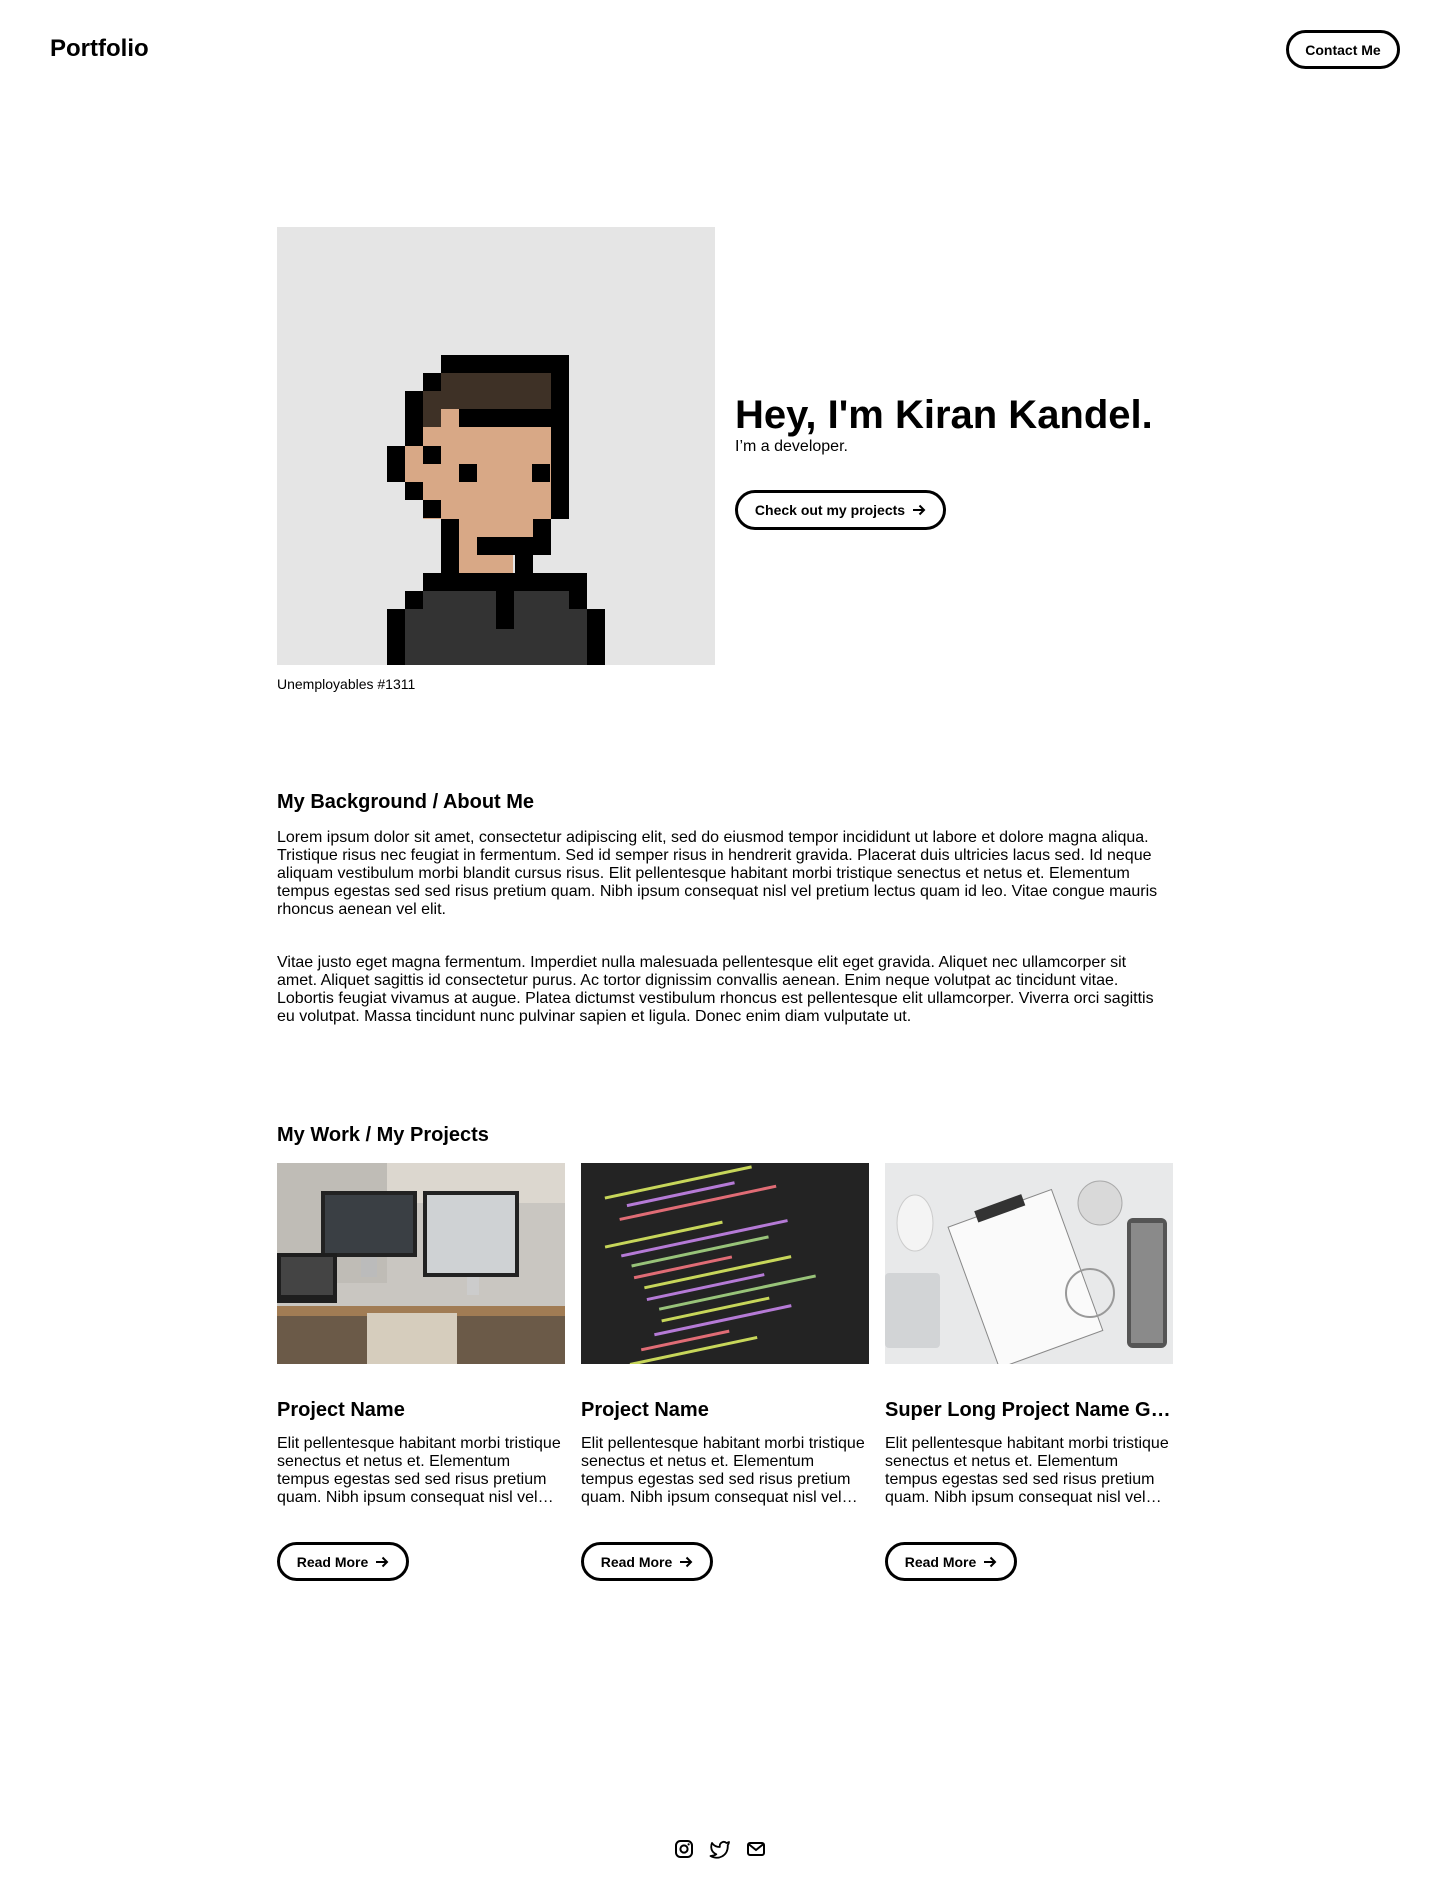 The image size is (1440, 1881). Describe the element at coordinates (346, 684) in the screenshot. I see `avatar-caption: Unemployables #1311` at that location.